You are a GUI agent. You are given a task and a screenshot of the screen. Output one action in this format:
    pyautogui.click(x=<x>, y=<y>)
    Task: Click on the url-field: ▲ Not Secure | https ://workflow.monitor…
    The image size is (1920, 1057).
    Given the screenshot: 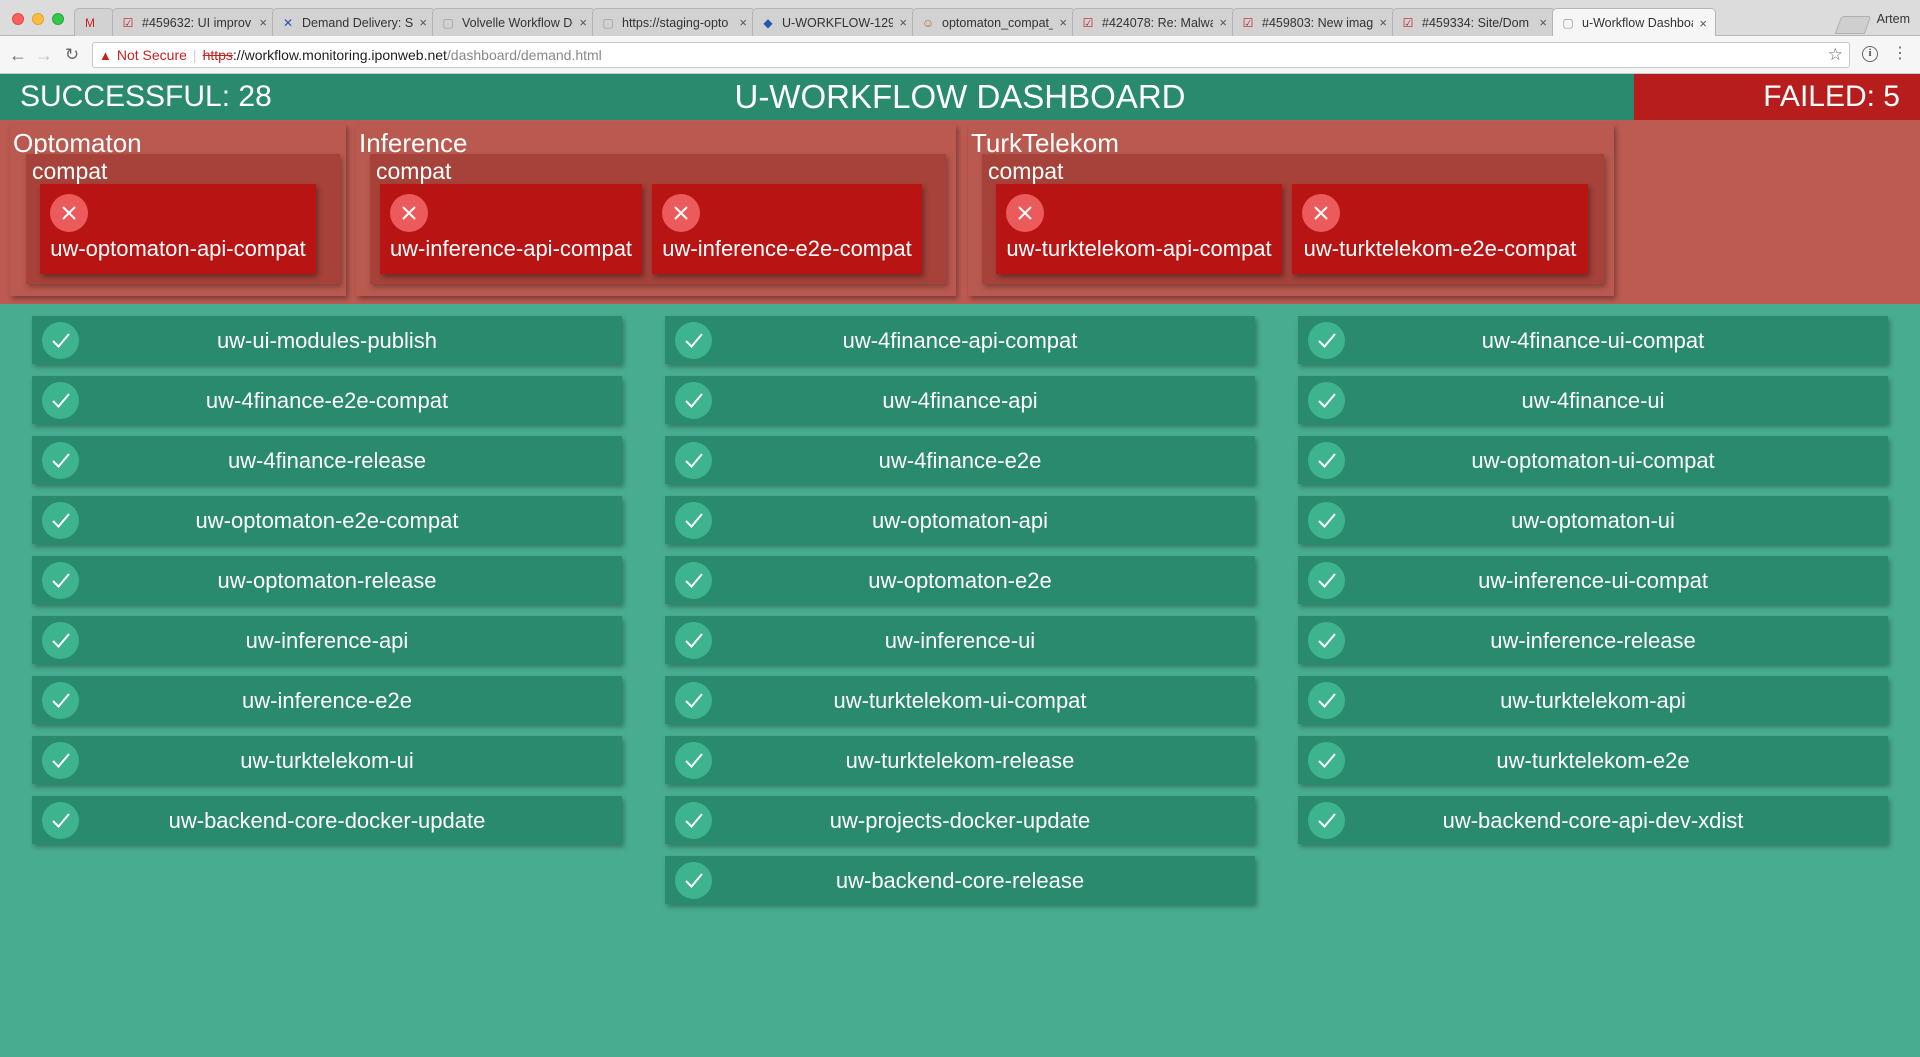 What is the action you would take?
    pyautogui.click(x=971, y=55)
    